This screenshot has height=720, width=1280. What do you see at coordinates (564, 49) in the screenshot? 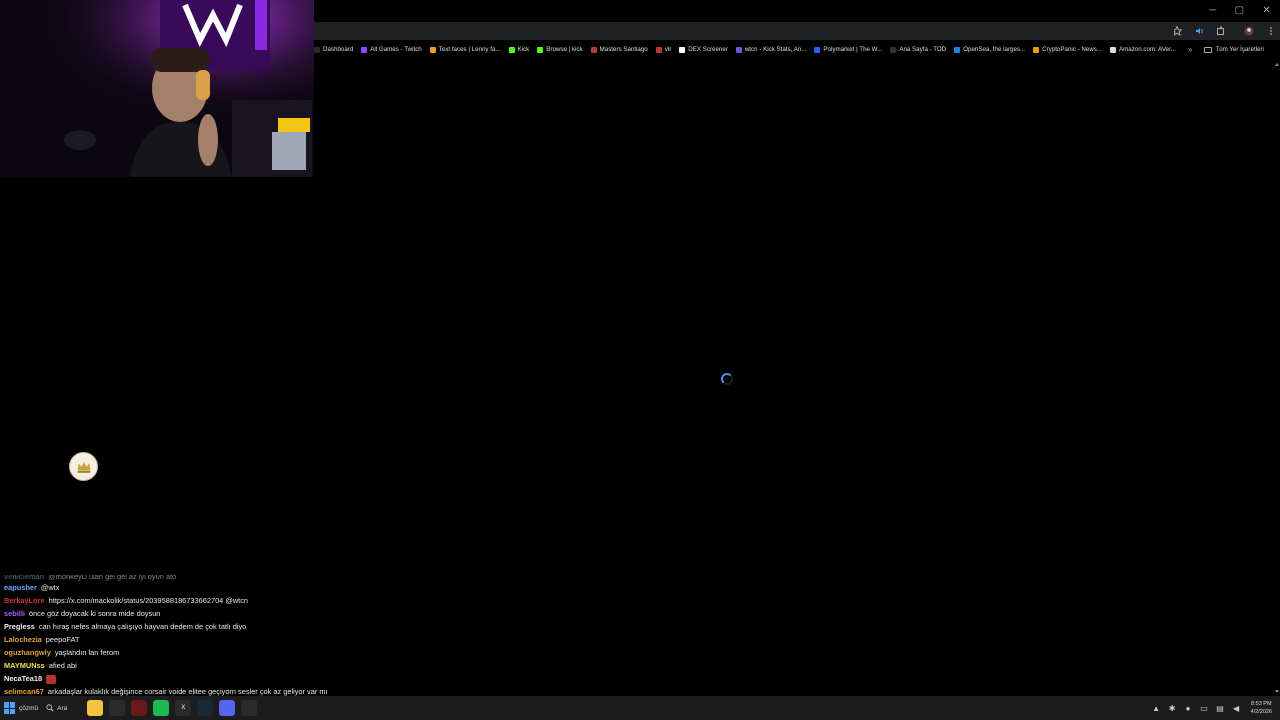
I see `bookmark-label: Browse | kick` at bounding box center [564, 49].